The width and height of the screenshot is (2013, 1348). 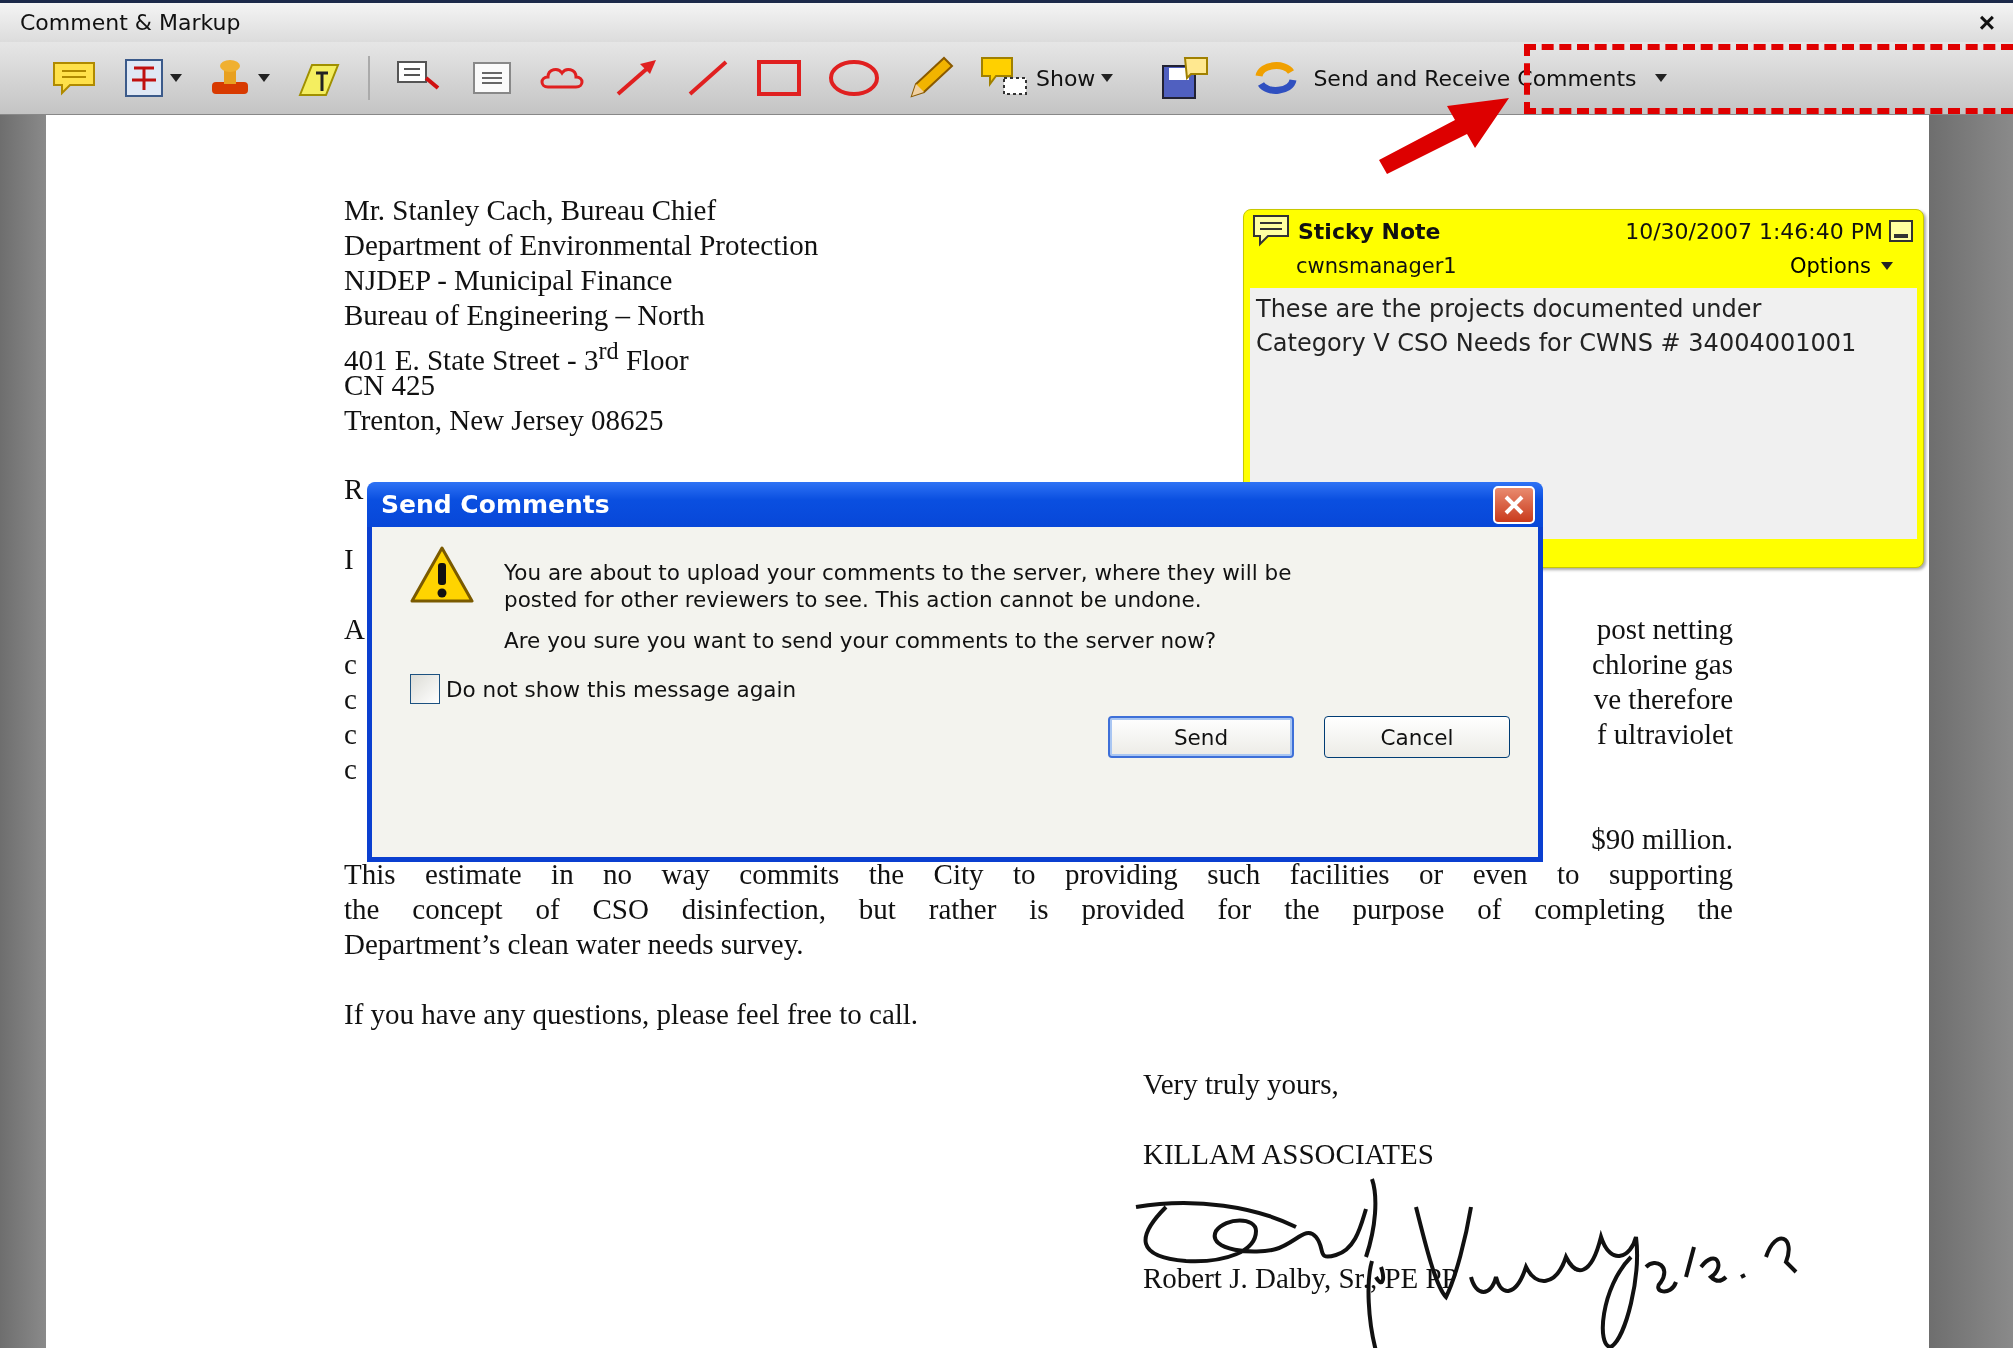 What do you see at coordinates (581, 245) in the screenshot?
I see `address-line: Department of Environmental Protection` at bounding box center [581, 245].